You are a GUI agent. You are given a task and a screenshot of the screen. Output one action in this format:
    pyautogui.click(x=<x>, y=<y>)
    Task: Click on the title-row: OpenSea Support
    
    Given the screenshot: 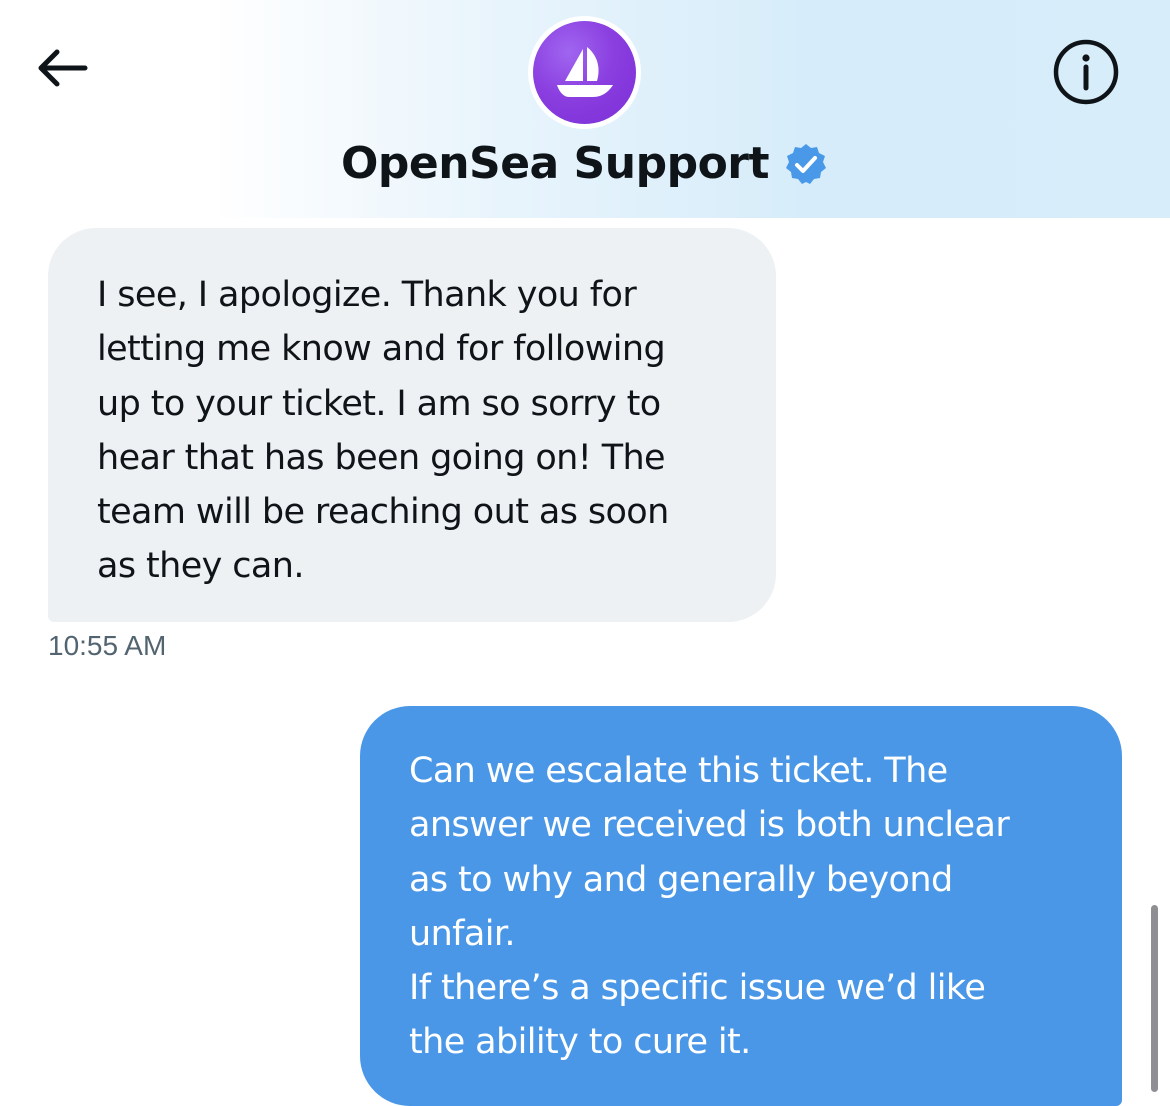 What is the action you would take?
    pyautogui.click(x=585, y=163)
    